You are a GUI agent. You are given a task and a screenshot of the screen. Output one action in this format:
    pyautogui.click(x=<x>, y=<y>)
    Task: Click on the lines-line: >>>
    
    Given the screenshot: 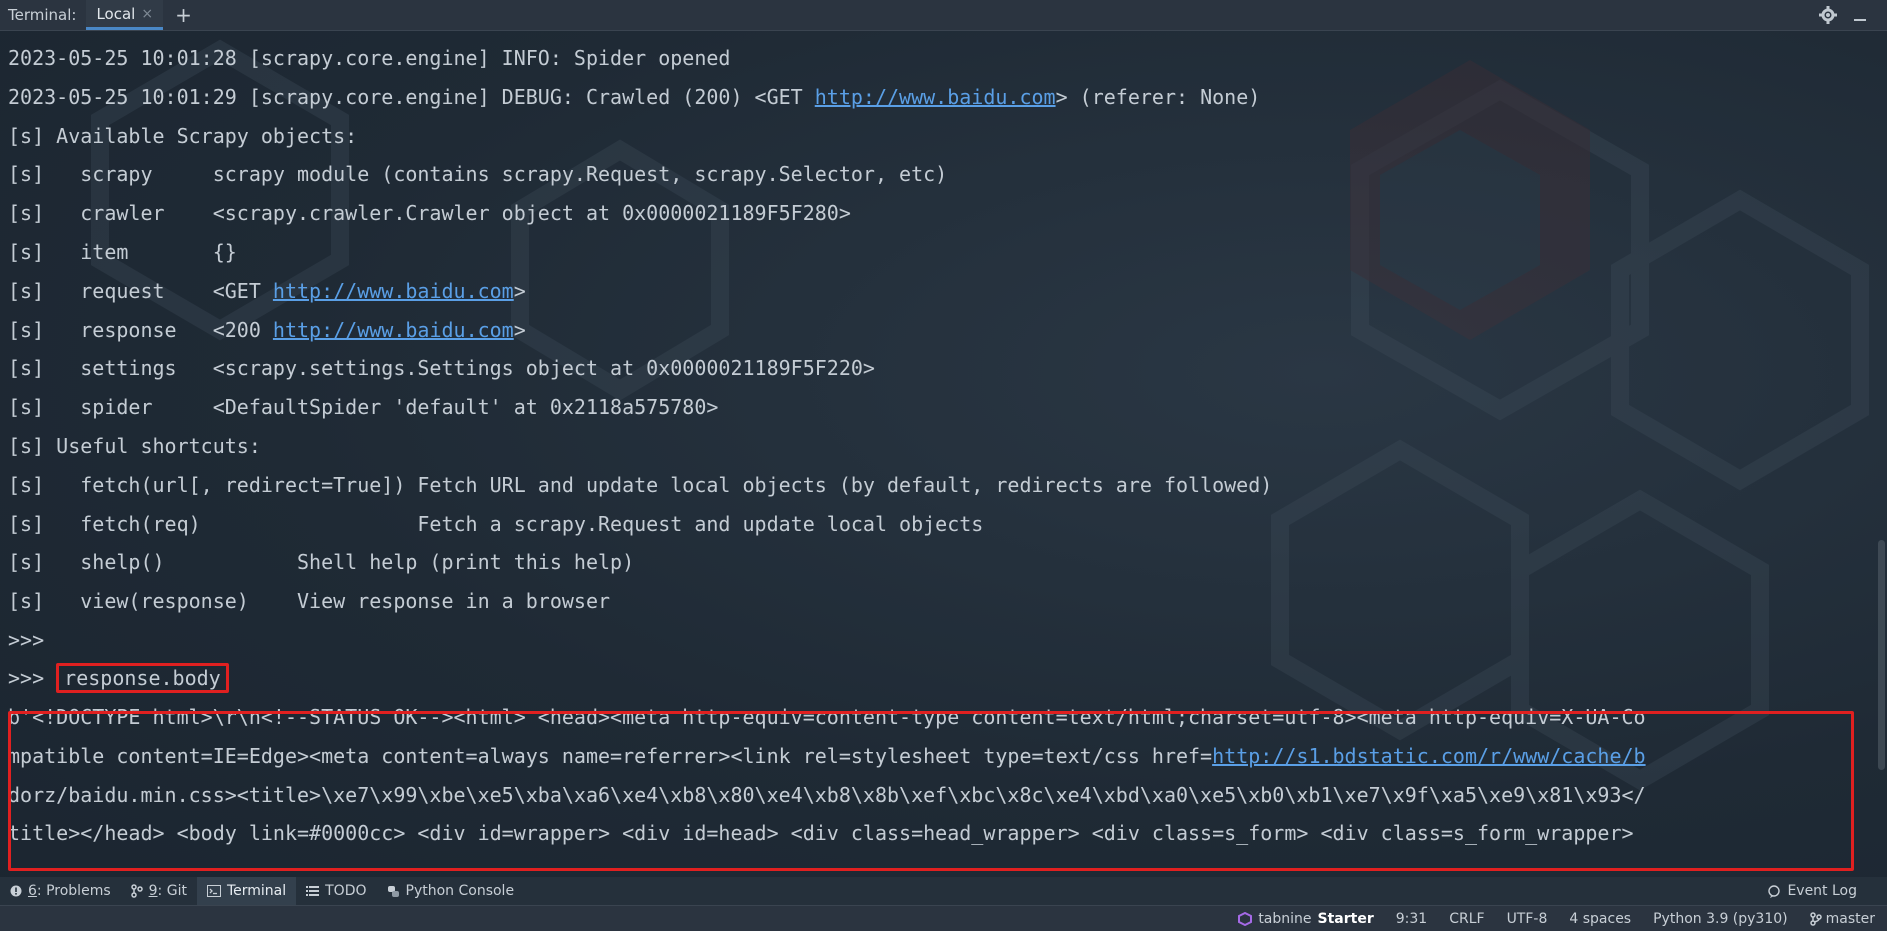 What is the action you would take?
    pyautogui.click(x=940, y=640)
    